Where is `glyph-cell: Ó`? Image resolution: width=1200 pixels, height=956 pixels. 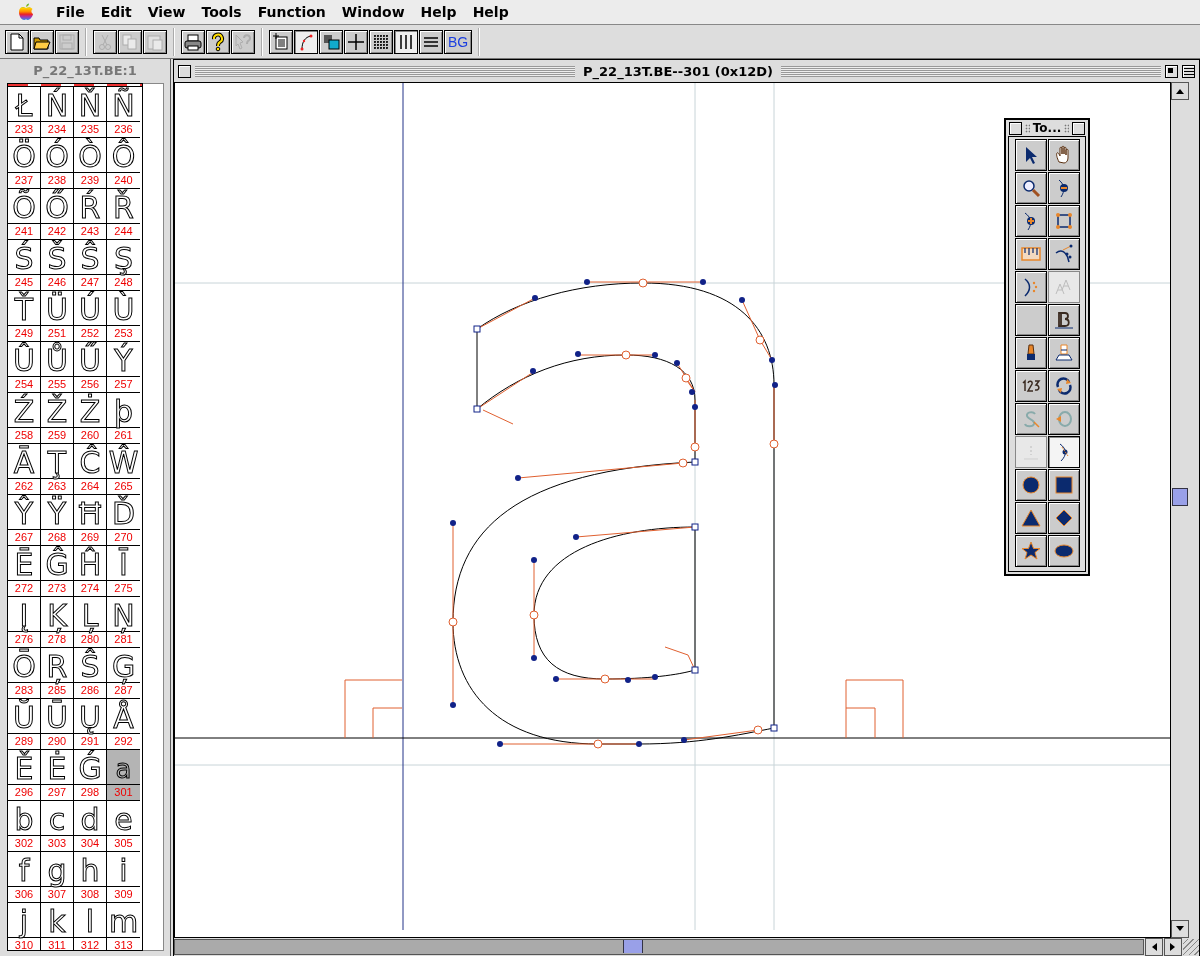 glyph-cell: Ó is located at coordinates (57, 155).